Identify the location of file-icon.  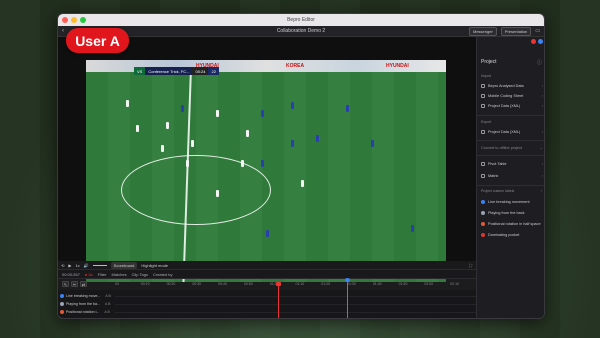
(483, 131).